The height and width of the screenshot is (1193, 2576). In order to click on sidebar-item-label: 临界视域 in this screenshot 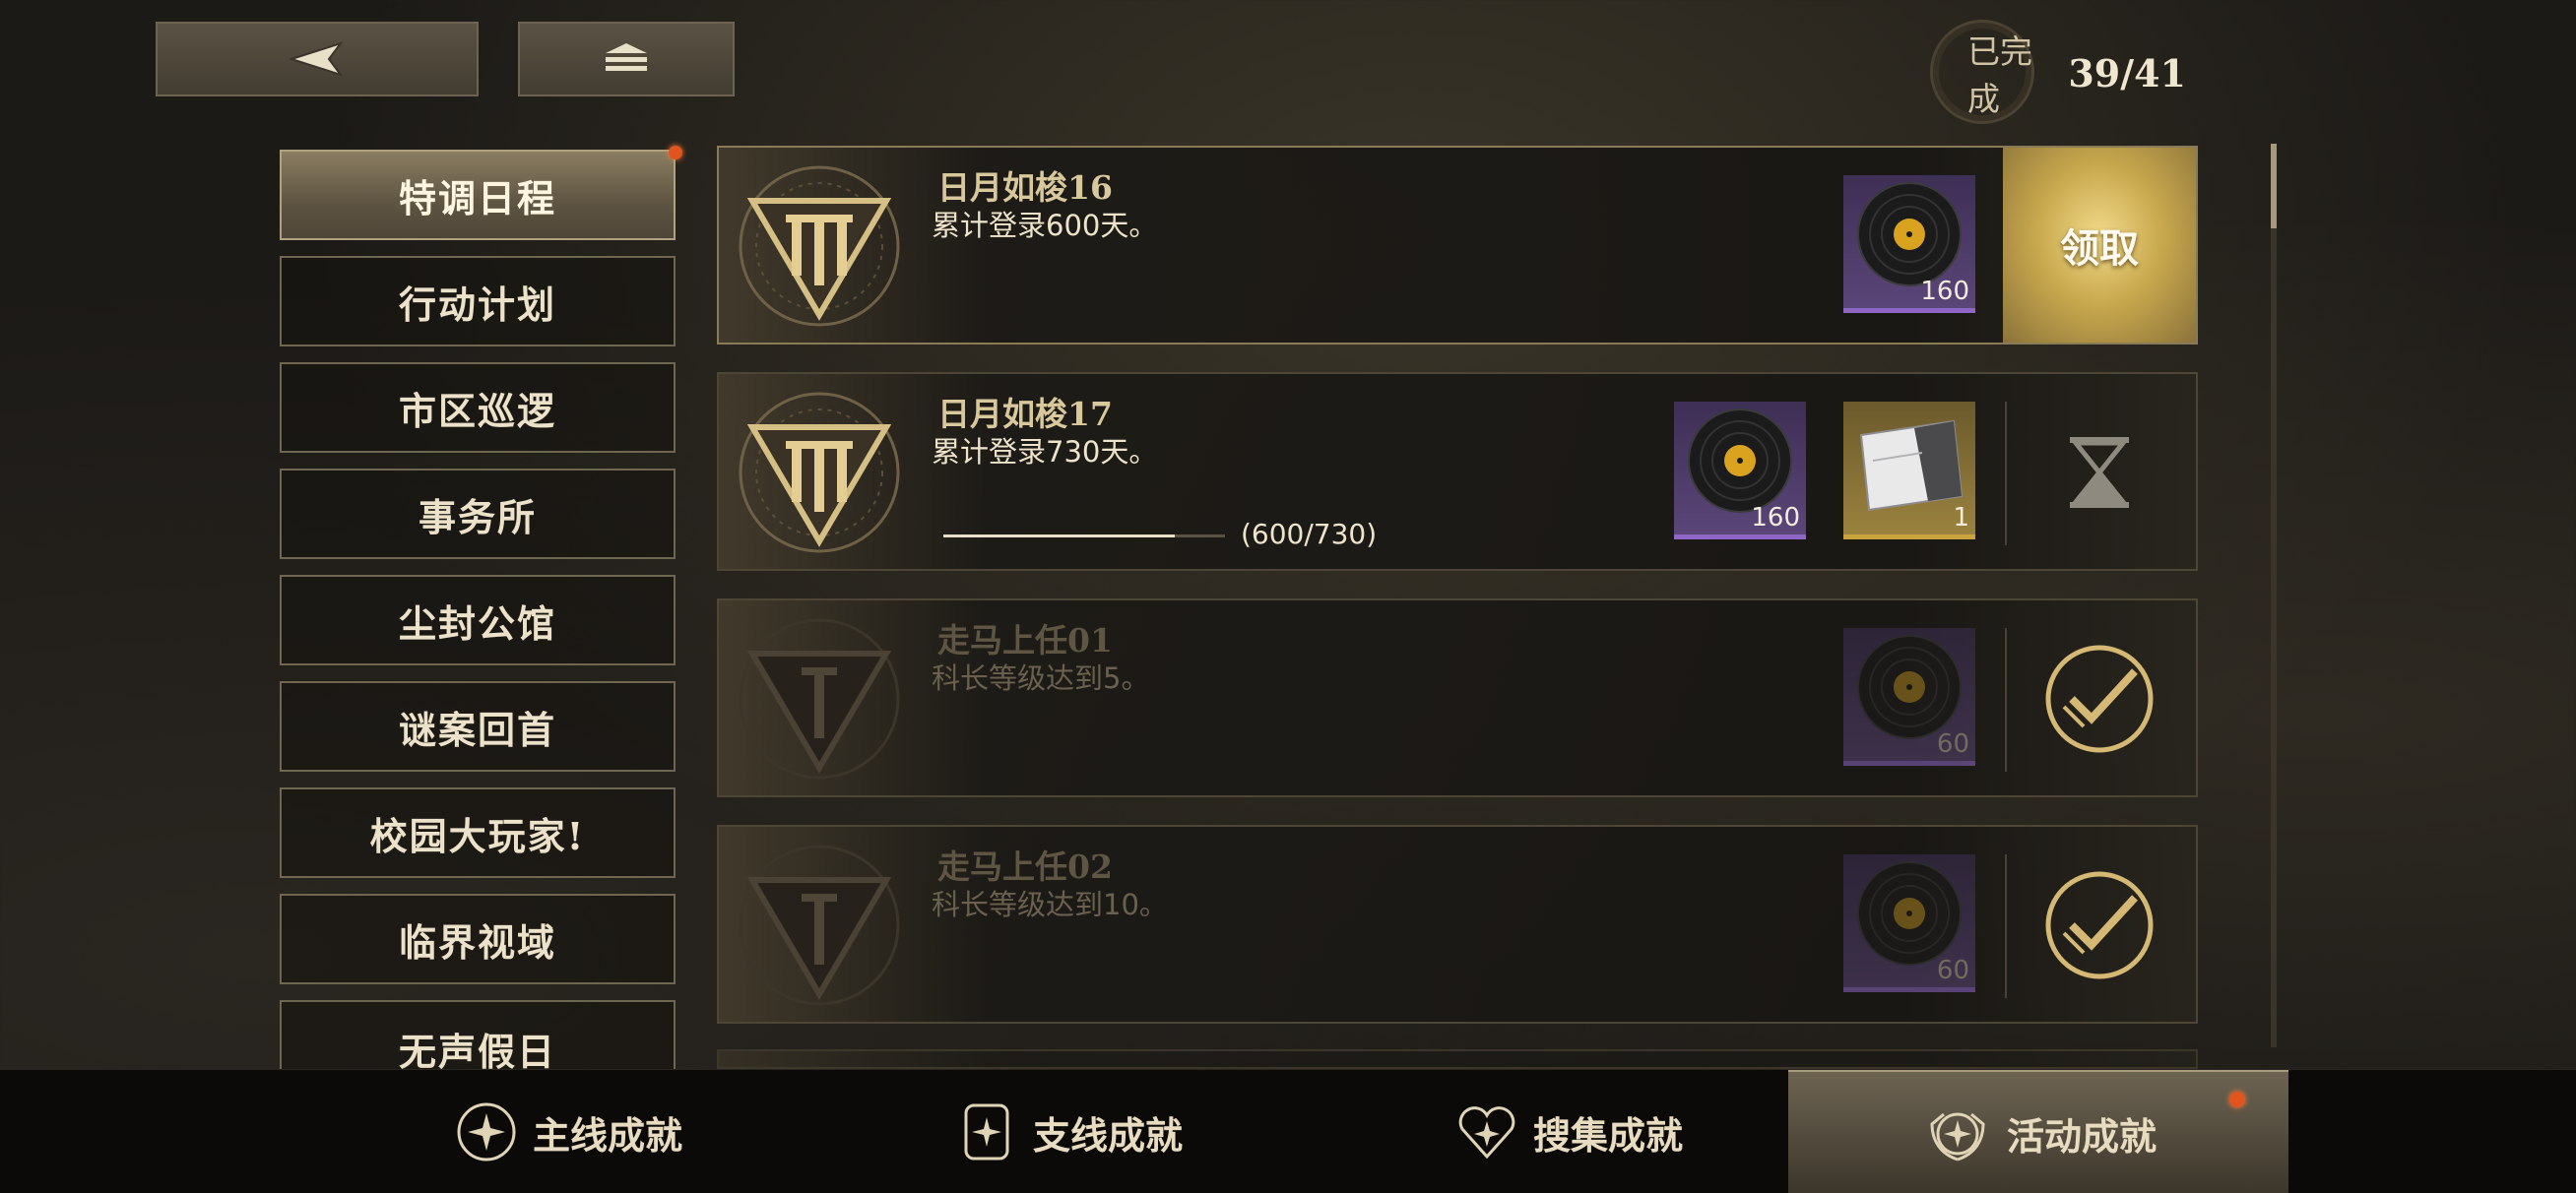, I will do `click(477, 942)`.